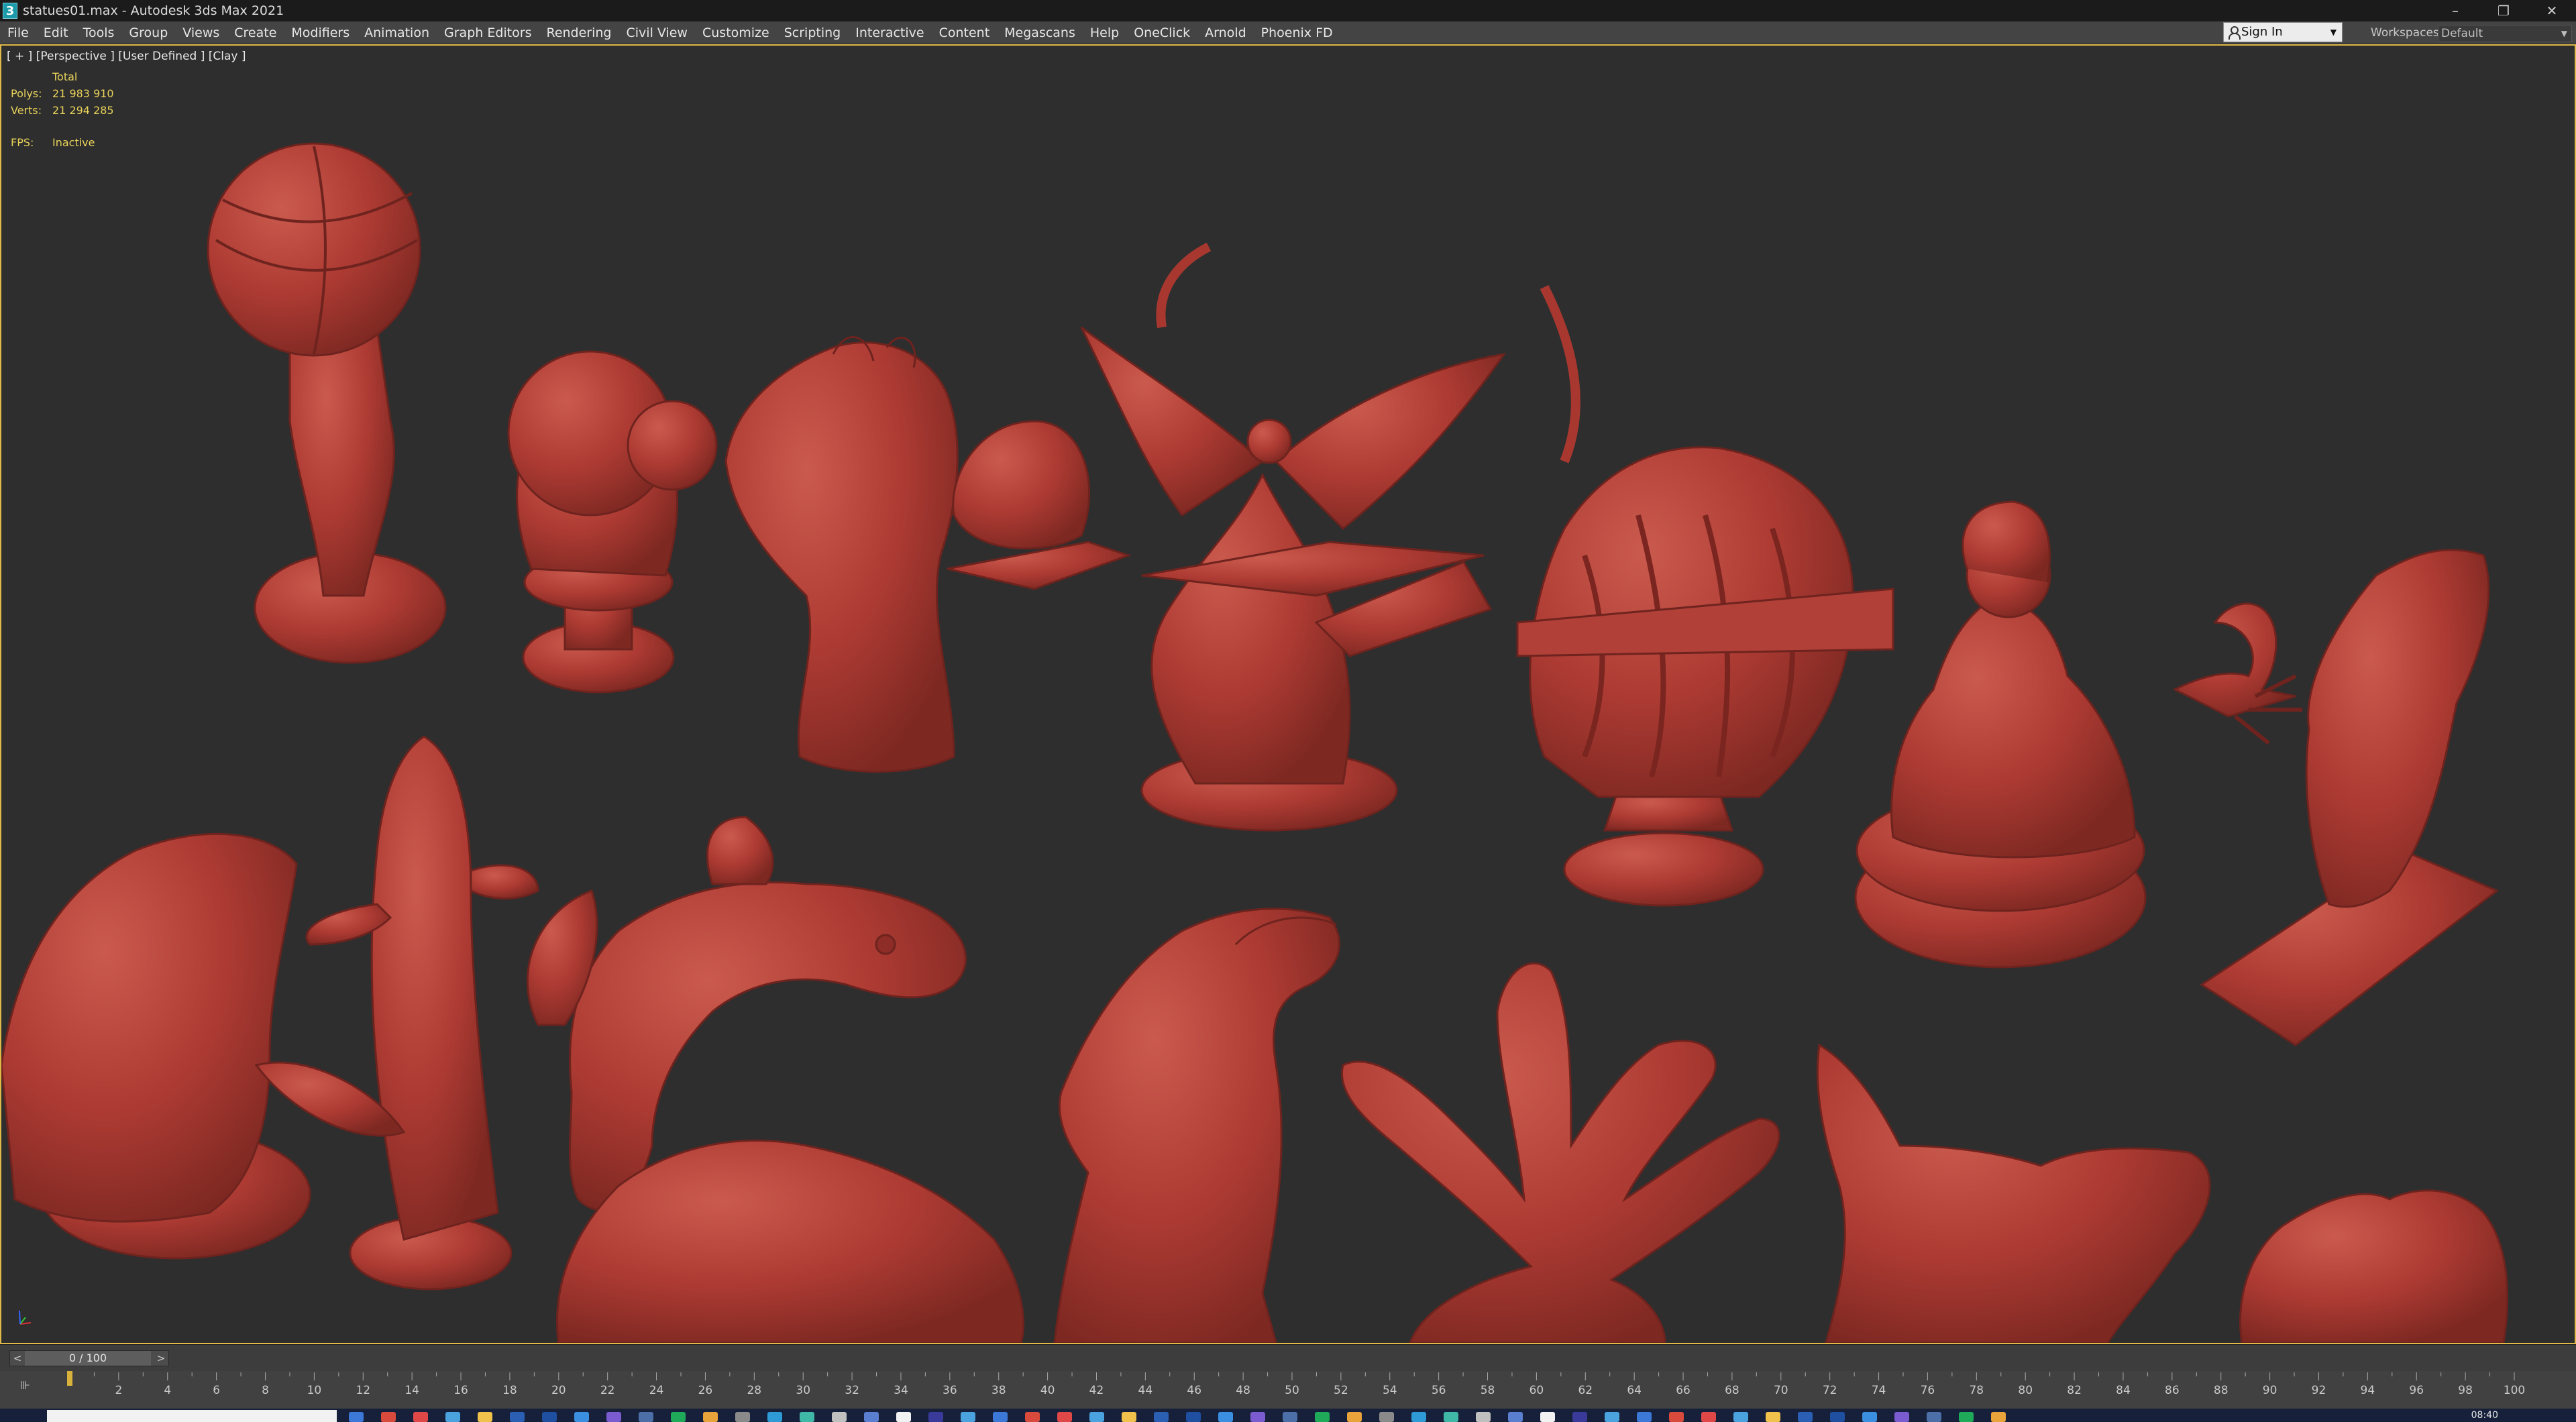 This screenshot has height=1422, width=2576. I want to click on taskbar-clock: 08:40, so click(2484, 1415).